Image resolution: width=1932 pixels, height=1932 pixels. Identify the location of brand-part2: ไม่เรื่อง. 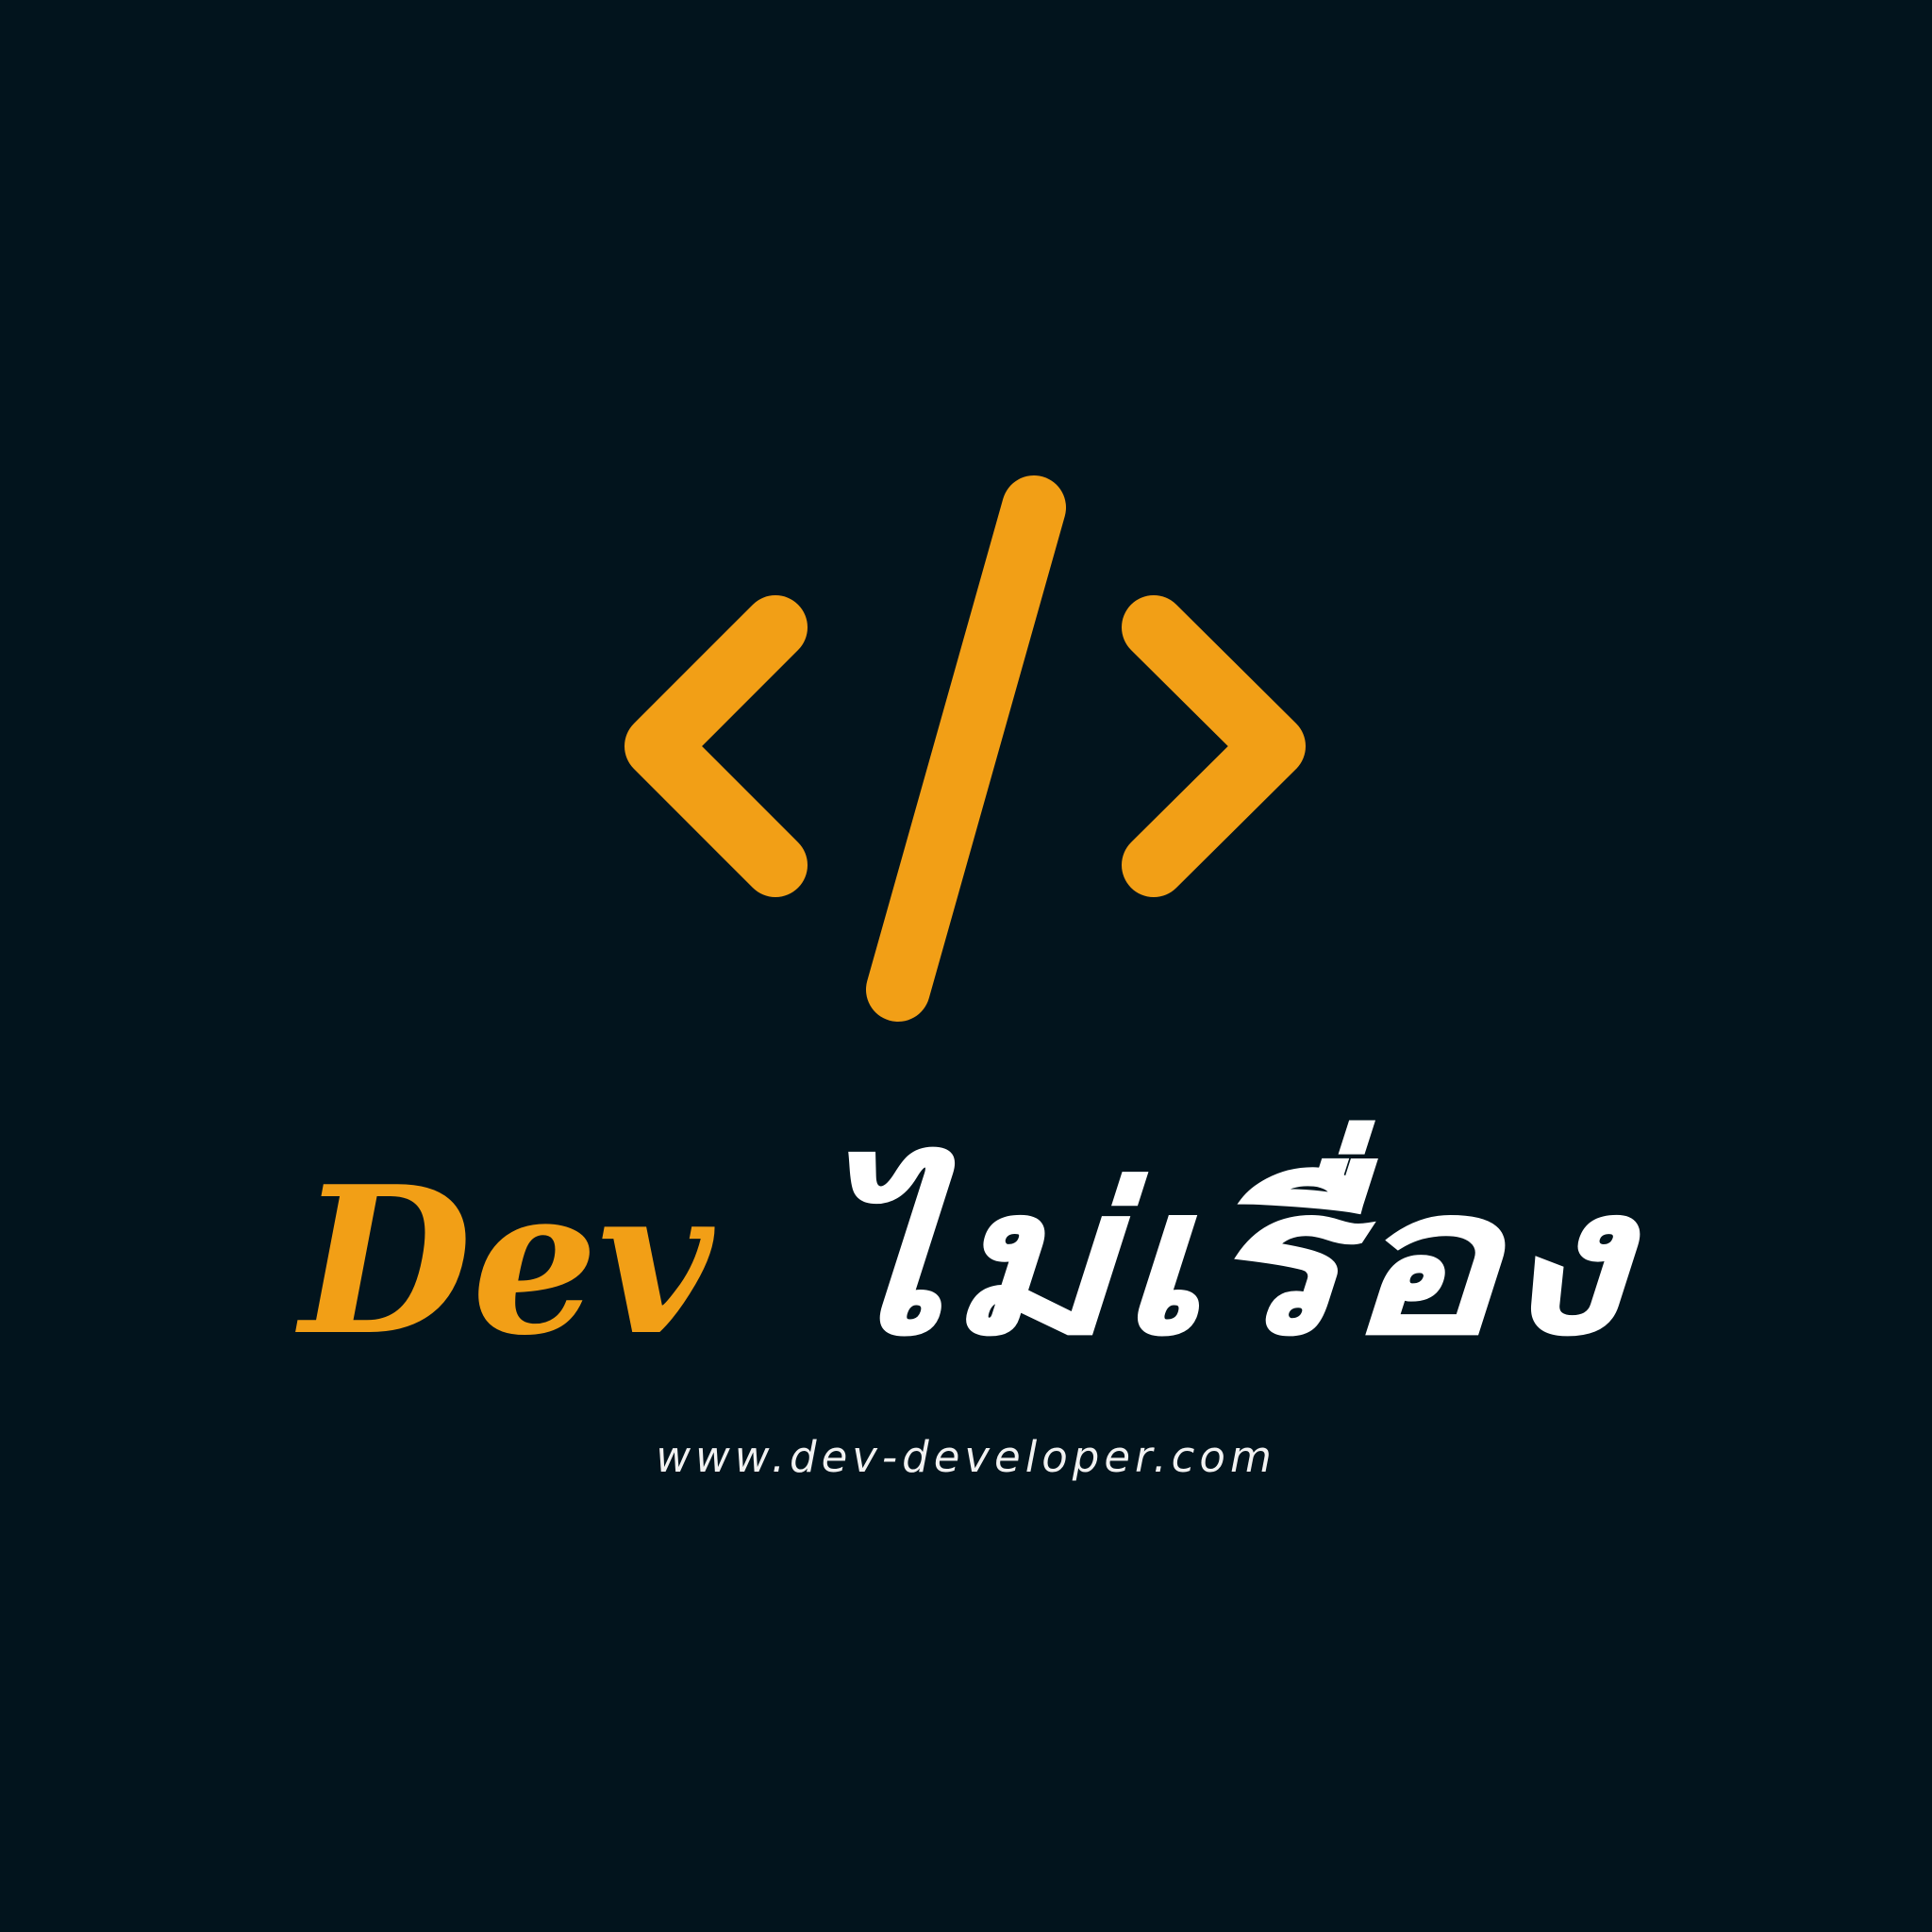
(1228, 1250).